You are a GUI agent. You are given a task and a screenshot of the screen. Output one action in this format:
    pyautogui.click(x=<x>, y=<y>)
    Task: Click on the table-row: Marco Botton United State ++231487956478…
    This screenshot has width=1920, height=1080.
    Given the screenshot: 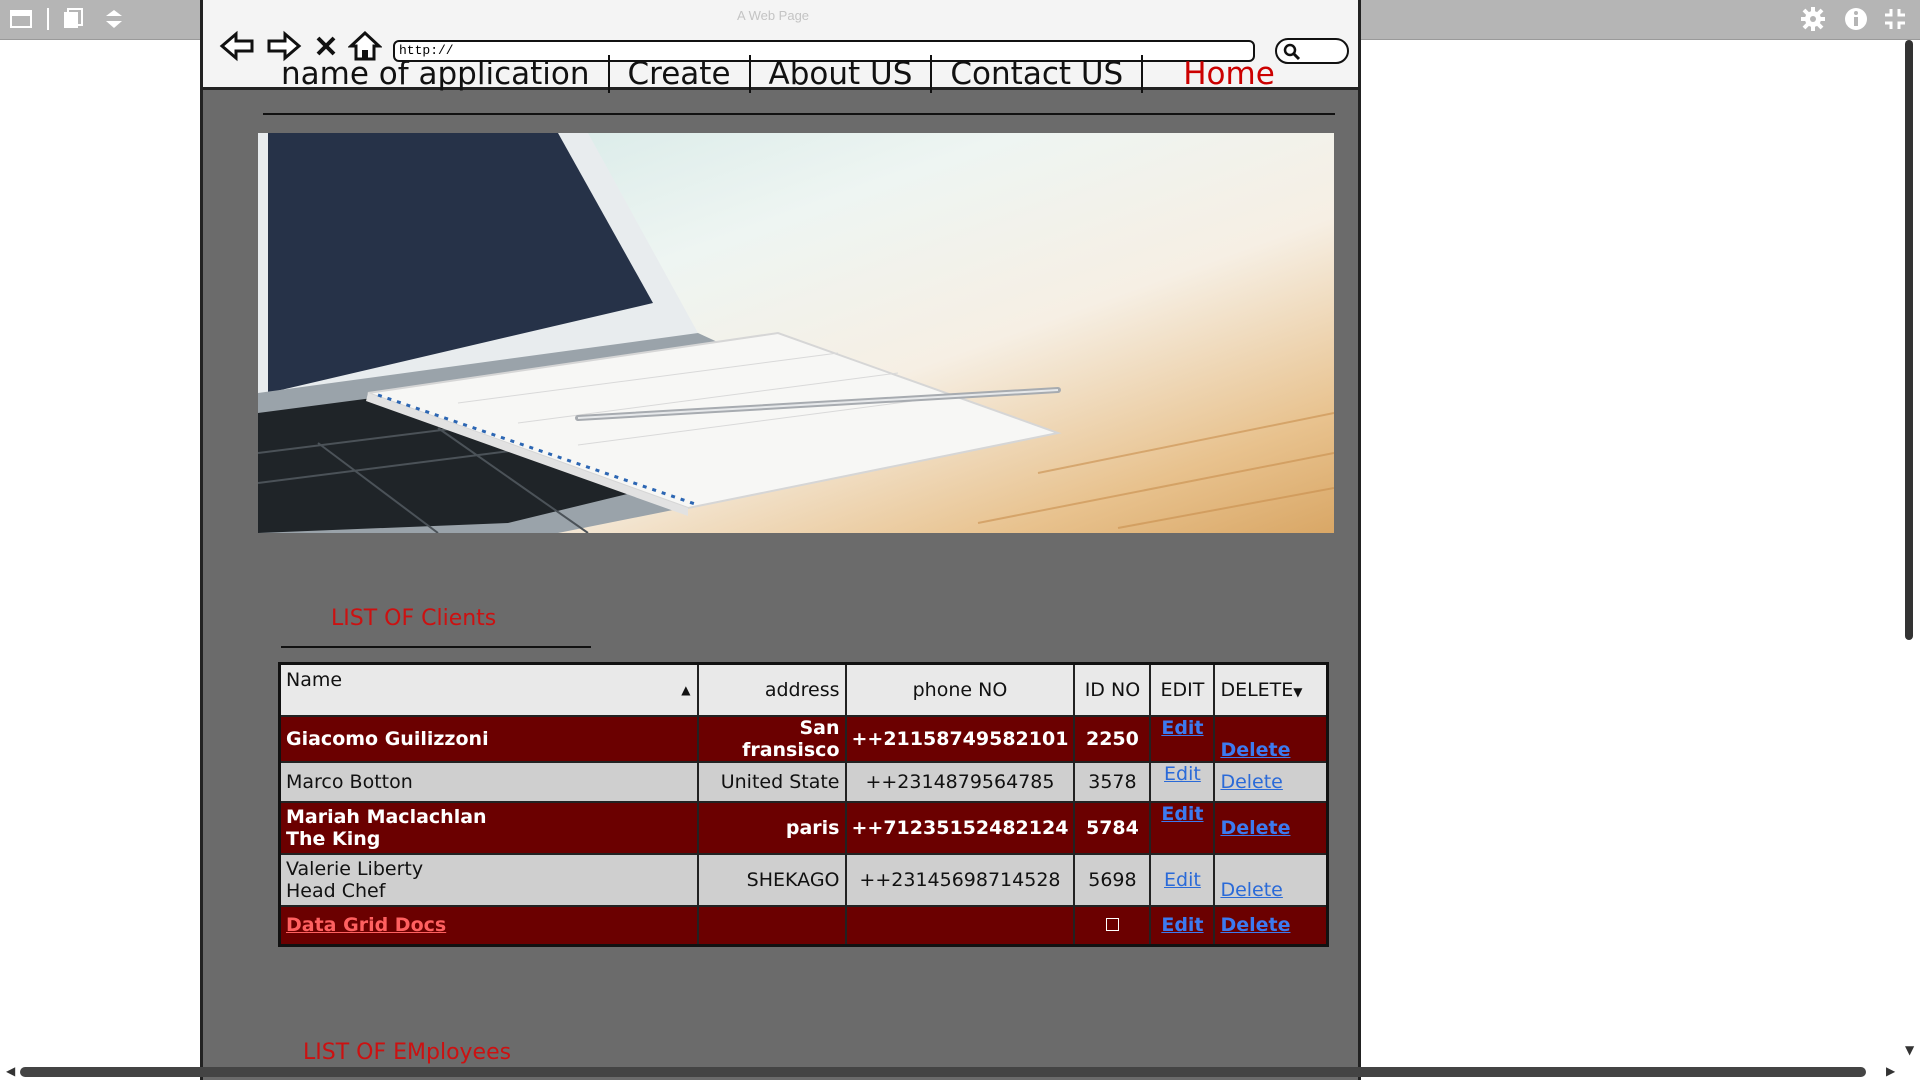 What is the action you would take?
    pyautogui.click(x=803, y=781)
    